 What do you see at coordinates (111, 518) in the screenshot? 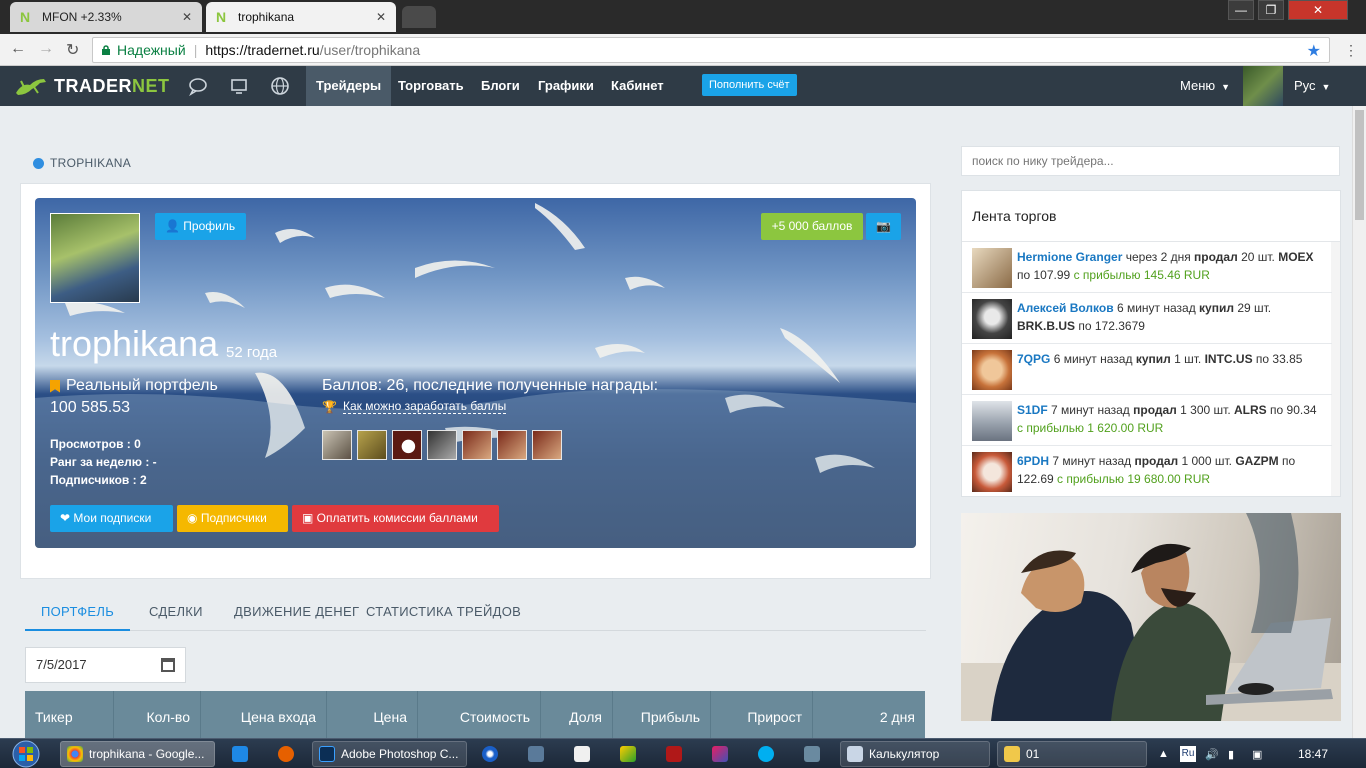
I see `my-subscriptions-button: ❤ Мои подписки` at bounding box center [111, 518].